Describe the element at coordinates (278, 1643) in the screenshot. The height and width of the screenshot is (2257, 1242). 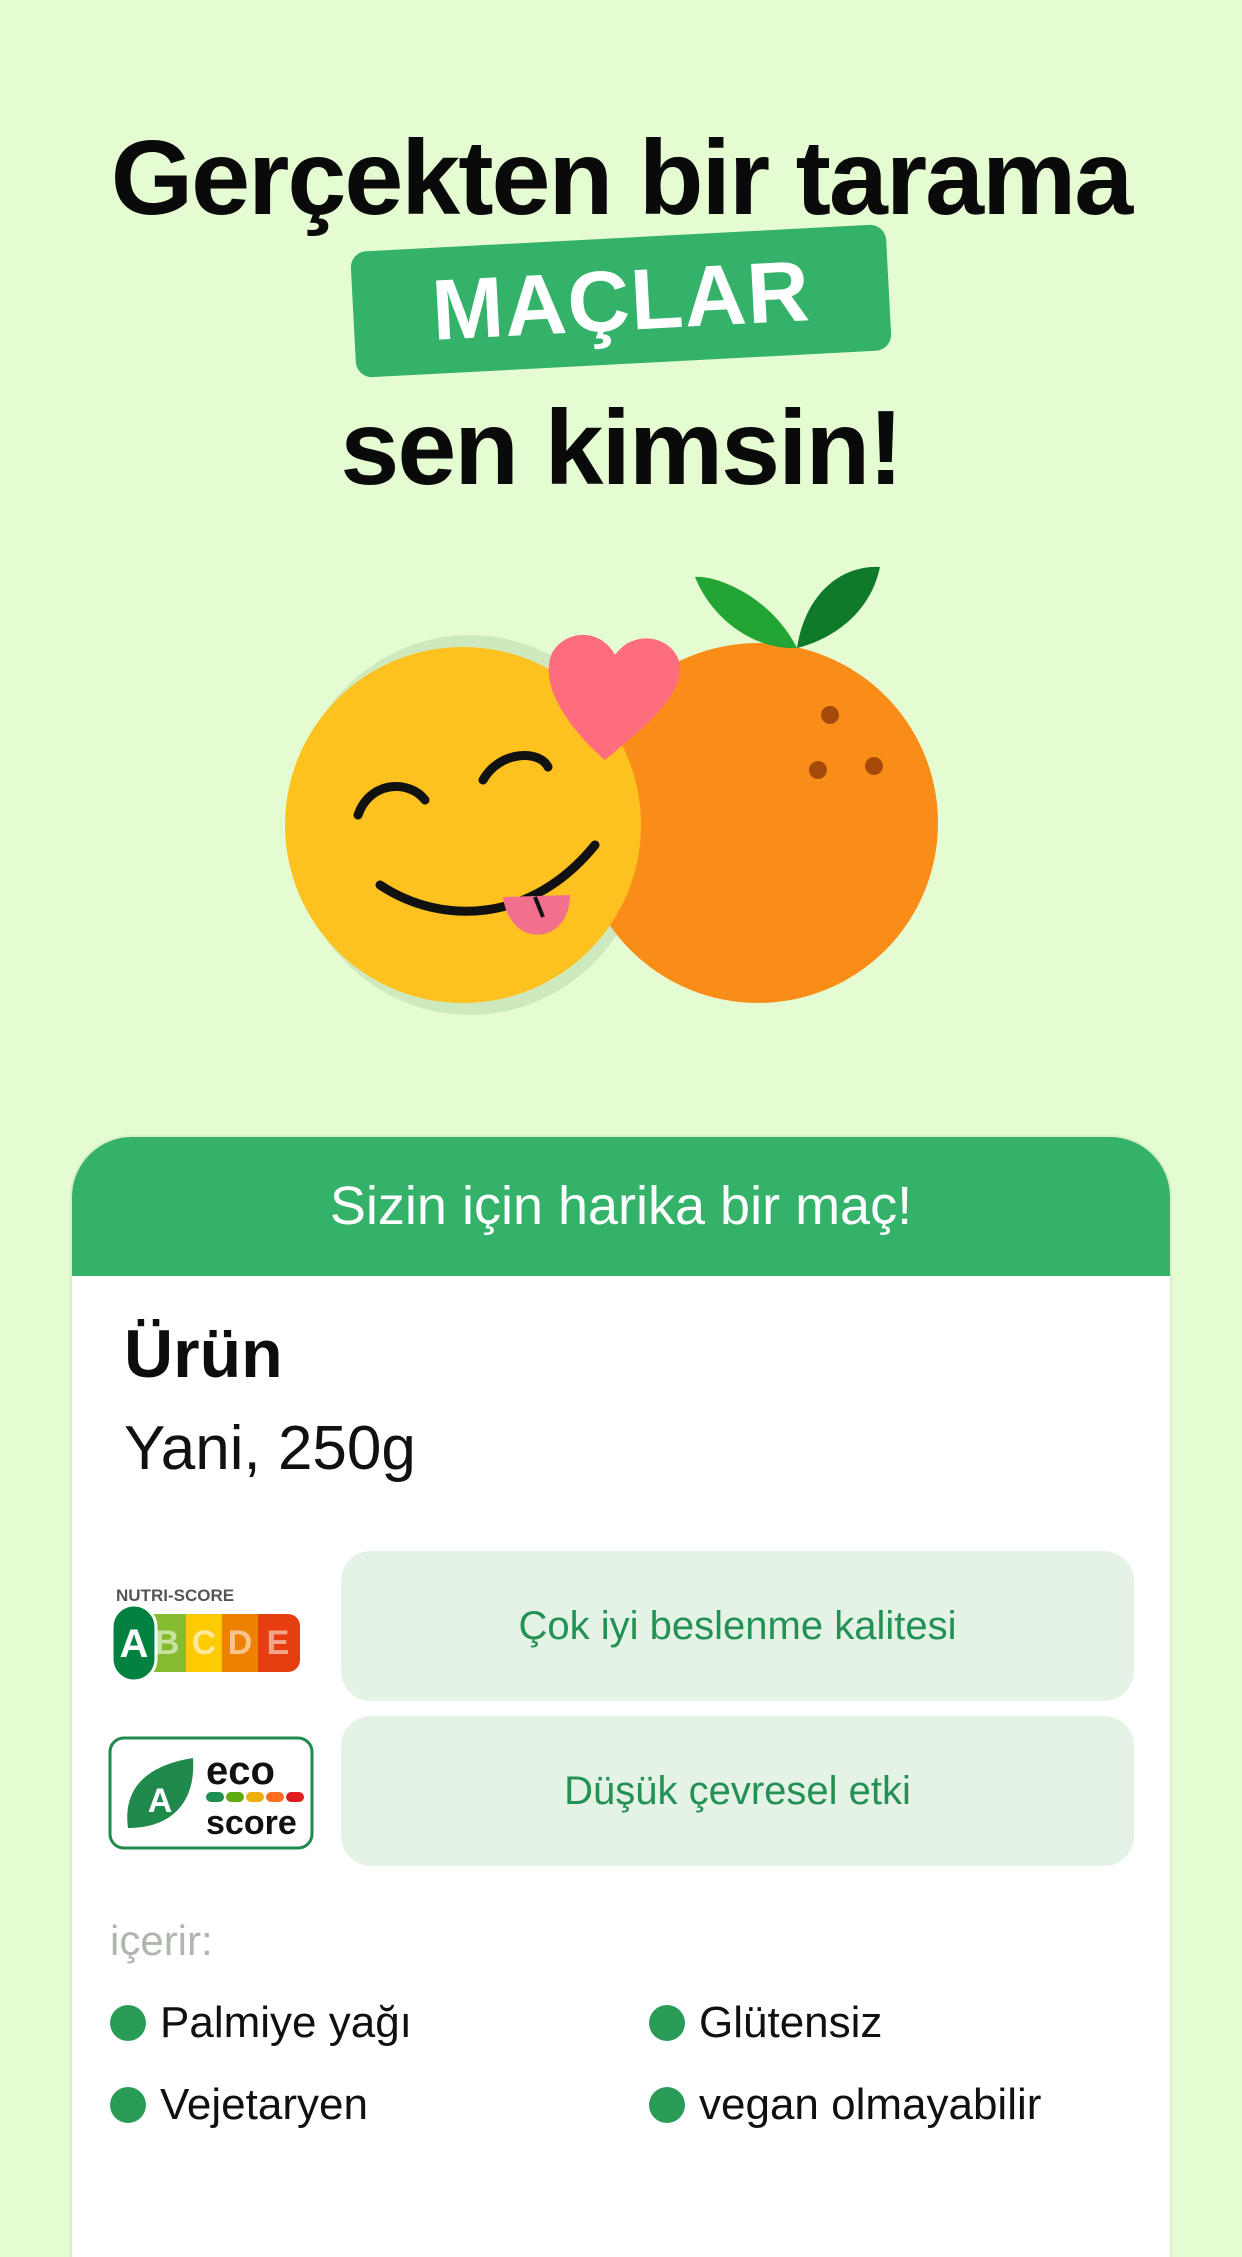
I see `nutri-grade-letter: E` at that location.